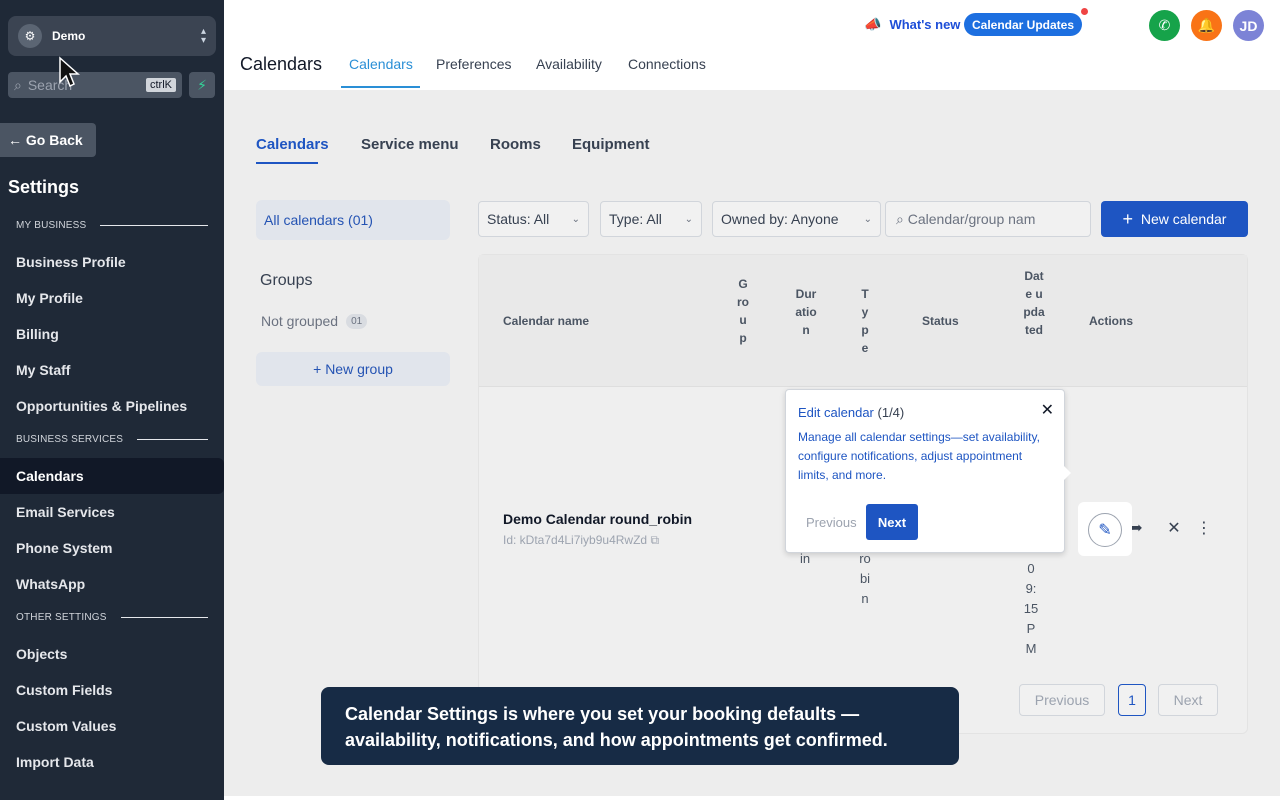 The image size is (1280, 800). What do you see at coordinates (381, 64) in the screenshot?
I see `tab-calendars: Calendars` at bounding box center [381, 64].